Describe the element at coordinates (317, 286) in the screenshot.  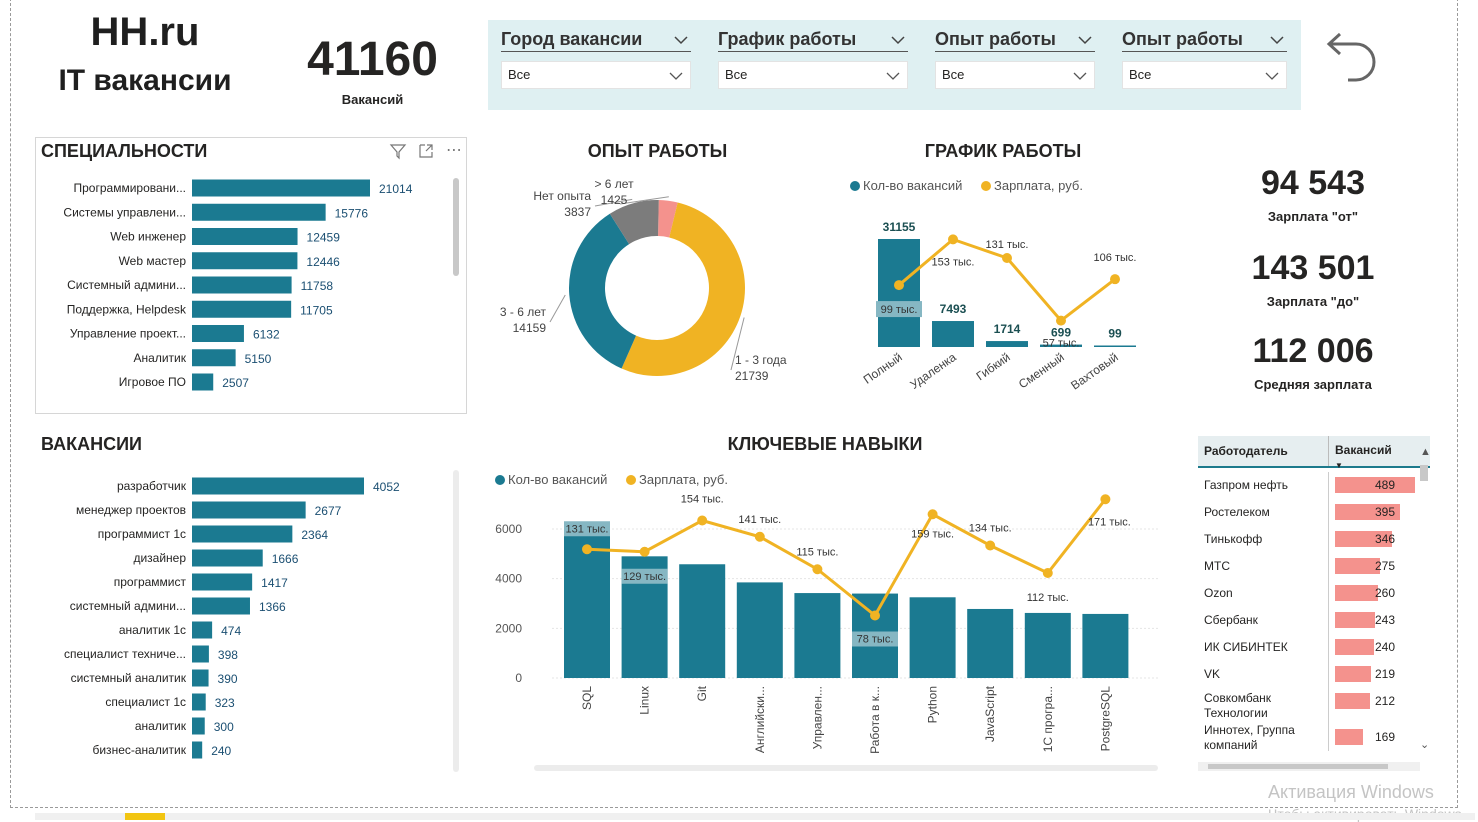
I see `specialty-data-label: 11758` at that location.